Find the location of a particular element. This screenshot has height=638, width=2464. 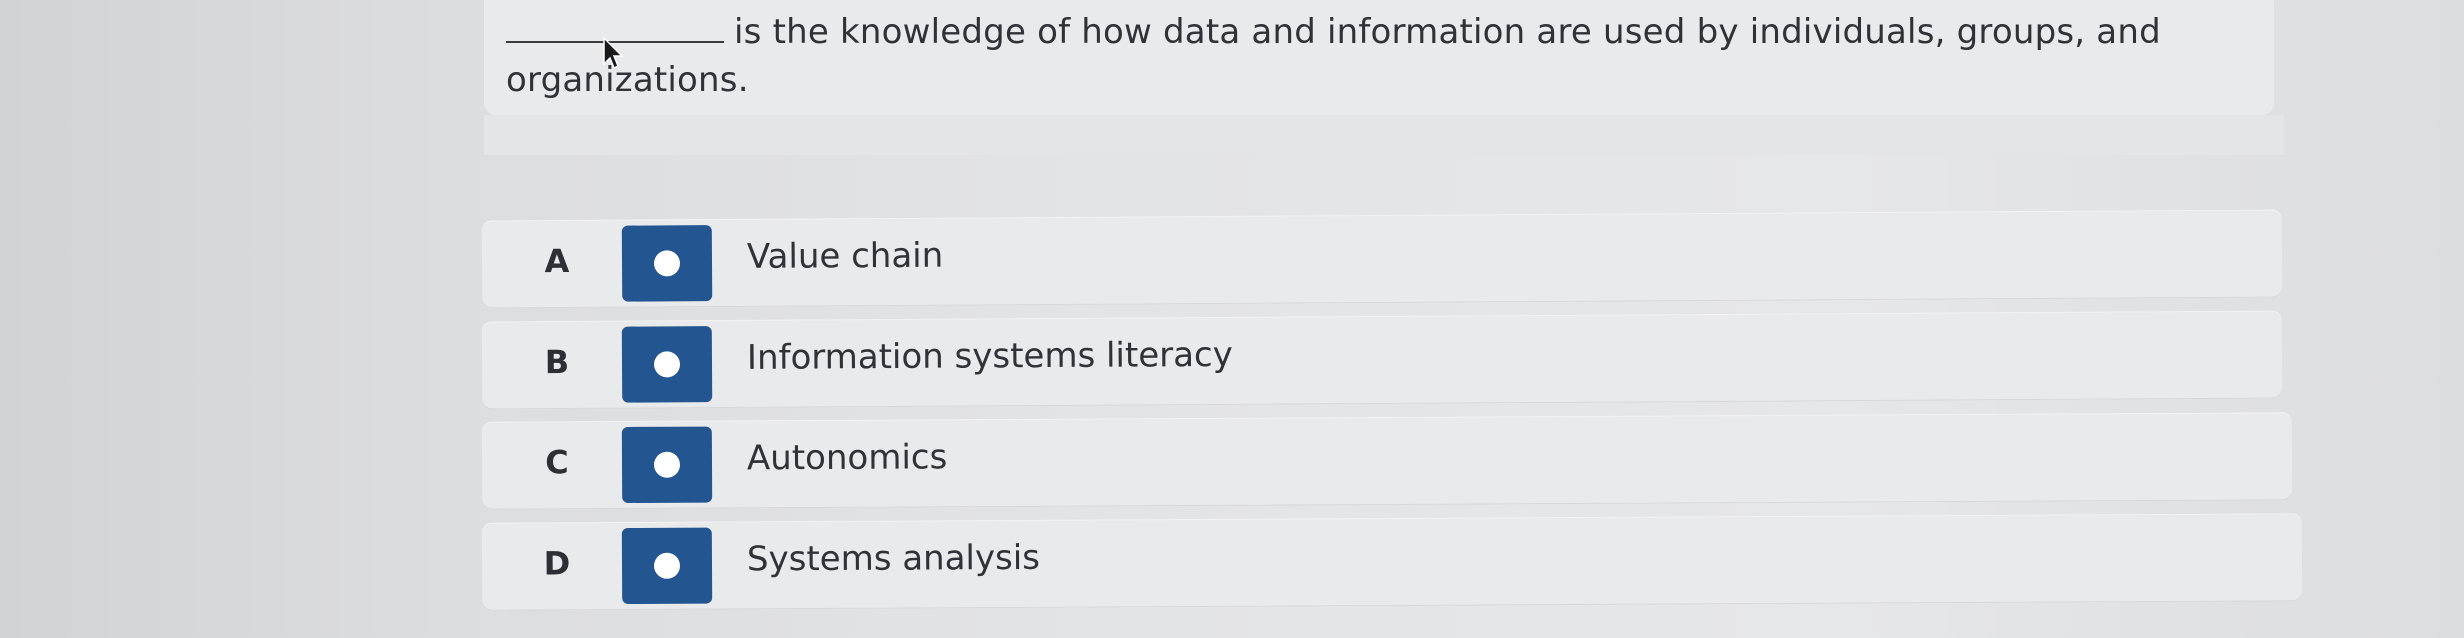

option-b-radio-button is located at coordinates (667, 364).